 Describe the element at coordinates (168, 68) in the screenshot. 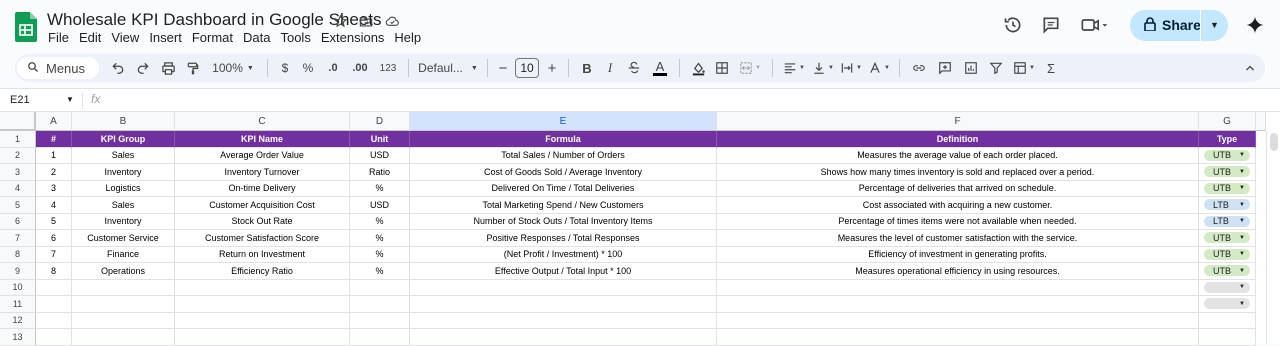

I see `print-icon` at that location.